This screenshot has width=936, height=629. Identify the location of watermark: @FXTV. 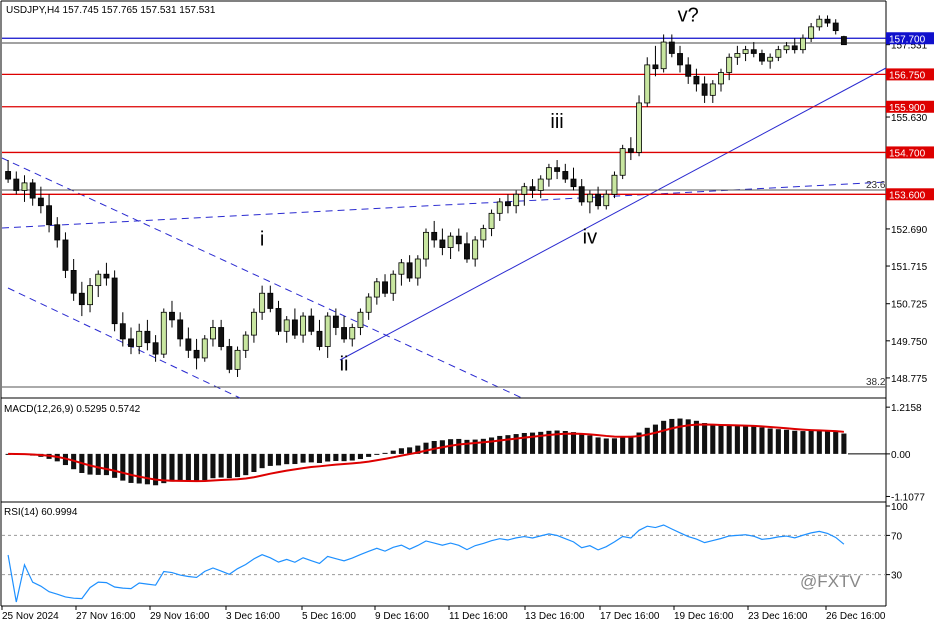
(830, 581).